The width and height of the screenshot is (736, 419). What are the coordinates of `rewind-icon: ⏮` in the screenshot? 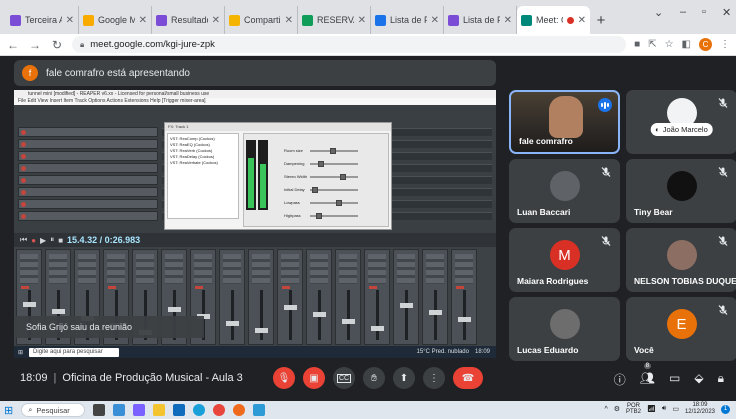 It's located at (23, 240).